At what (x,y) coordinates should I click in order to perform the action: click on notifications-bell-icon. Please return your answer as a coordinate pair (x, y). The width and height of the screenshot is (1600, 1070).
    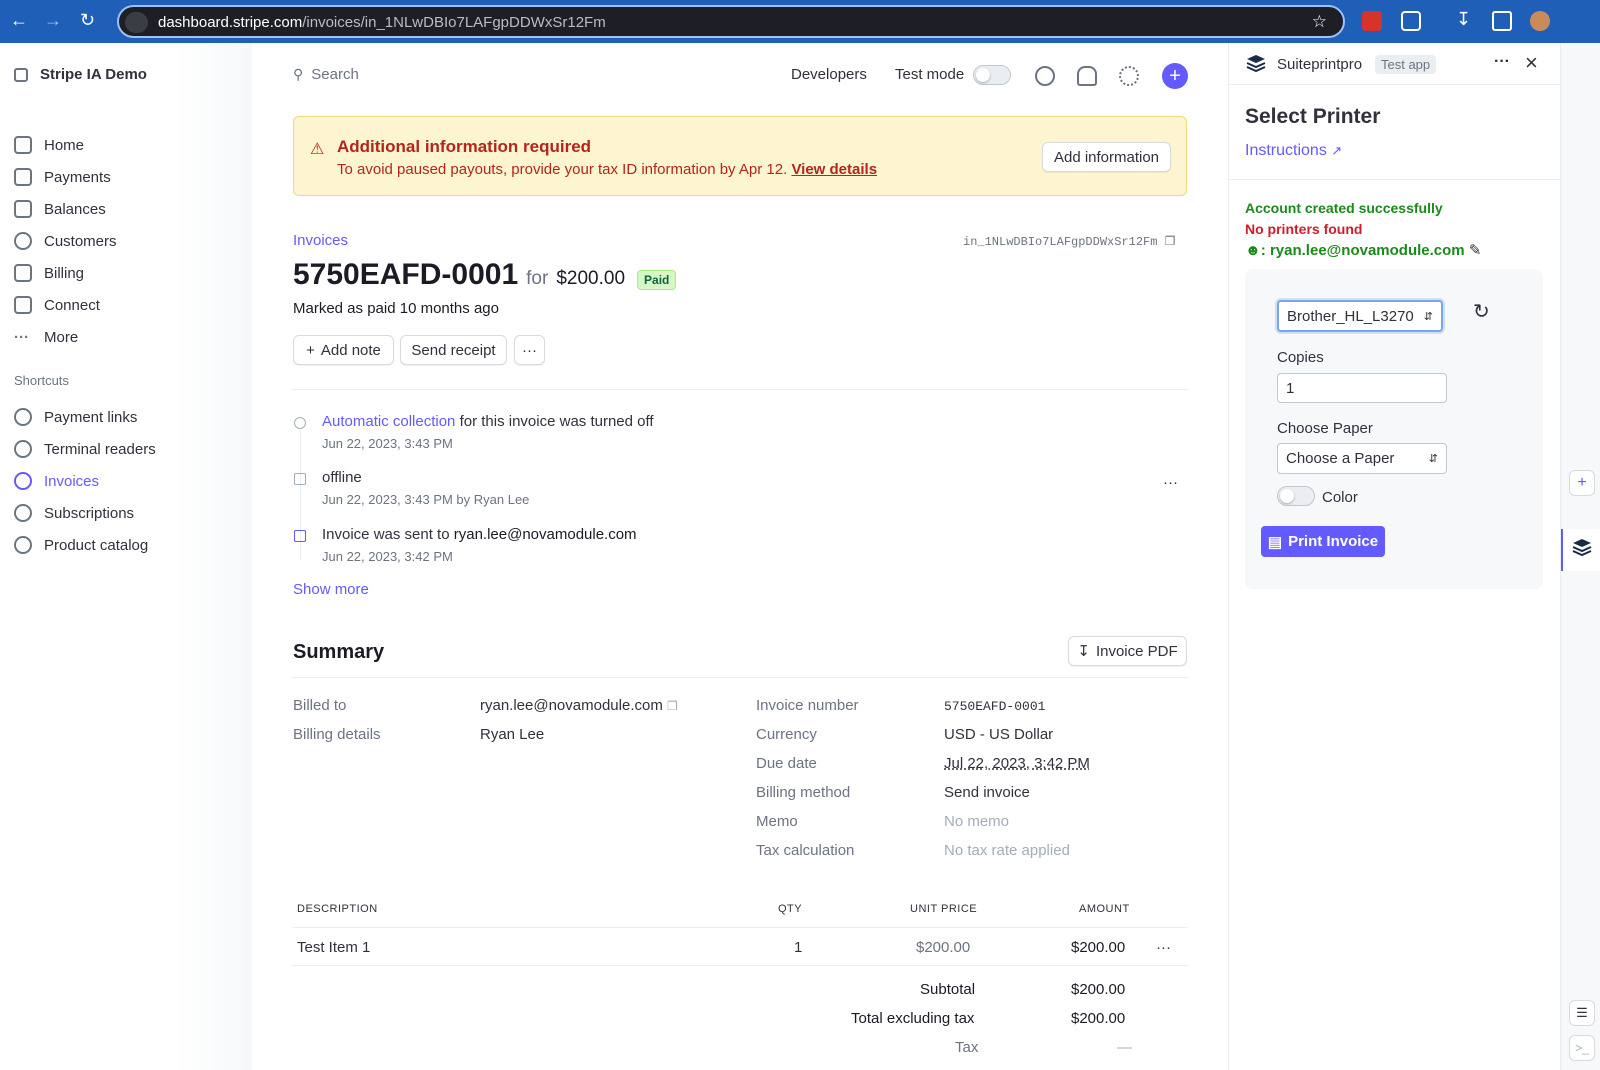
    Looking at the image, I should click on (1087, 76).